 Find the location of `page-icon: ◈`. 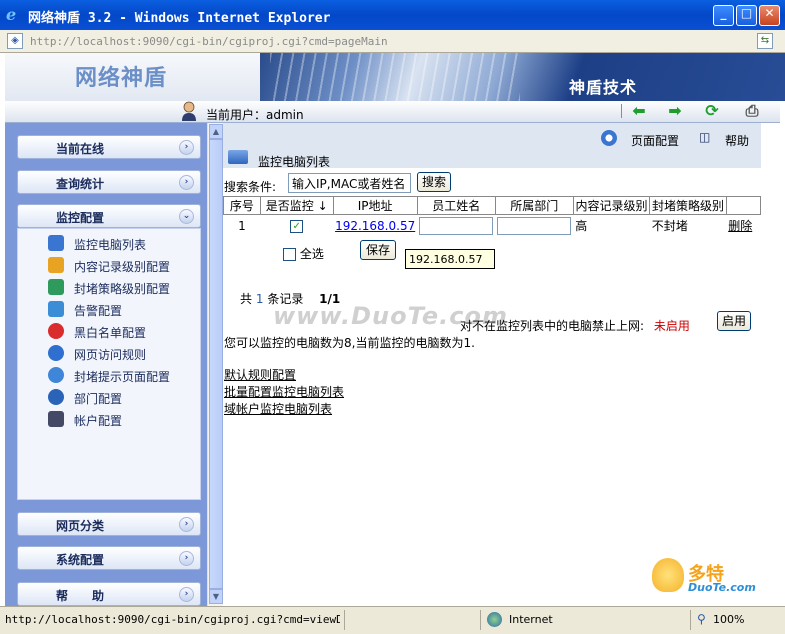

page-icon: ◈ is located at coordinates (15, 41).